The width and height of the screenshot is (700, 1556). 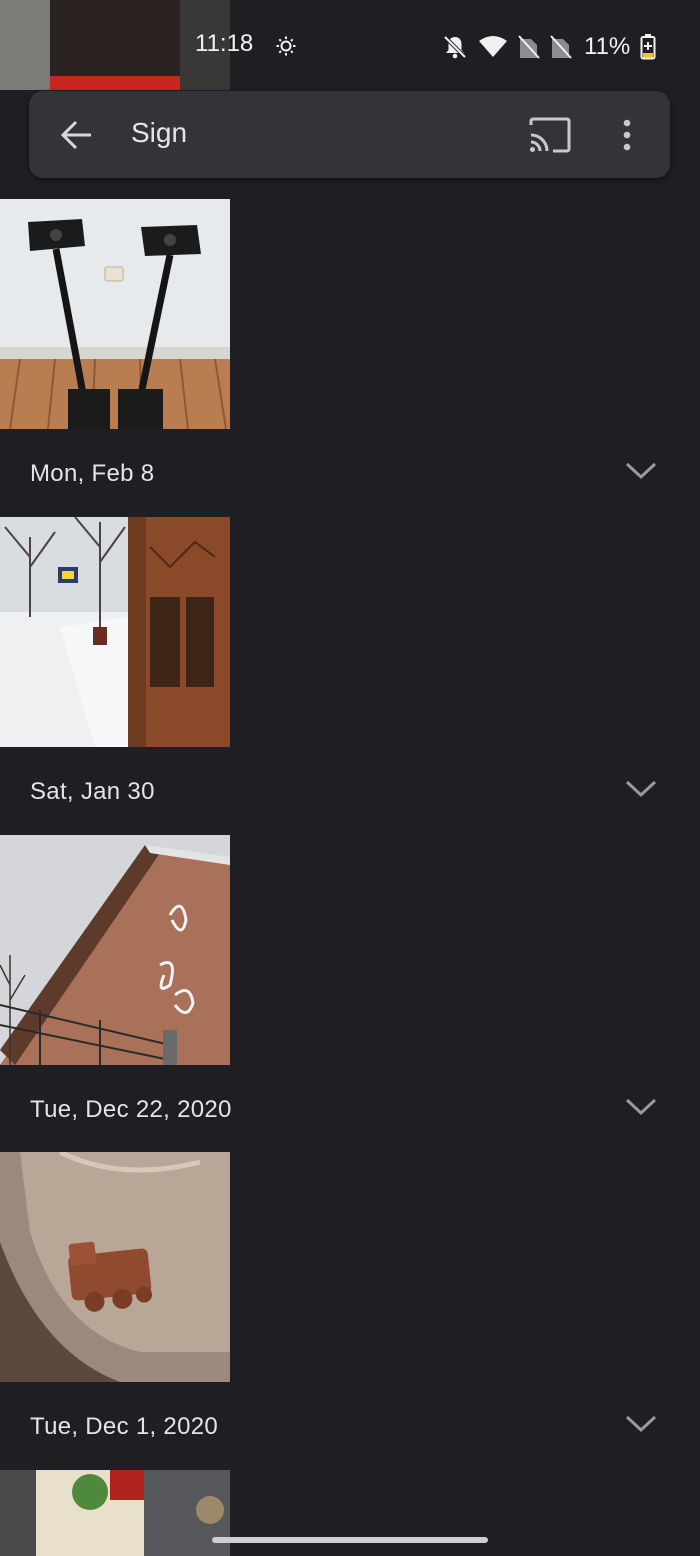 I want to click on date-group-header: Tue, Dec 22, 2020, so click(x=350, y=1110).